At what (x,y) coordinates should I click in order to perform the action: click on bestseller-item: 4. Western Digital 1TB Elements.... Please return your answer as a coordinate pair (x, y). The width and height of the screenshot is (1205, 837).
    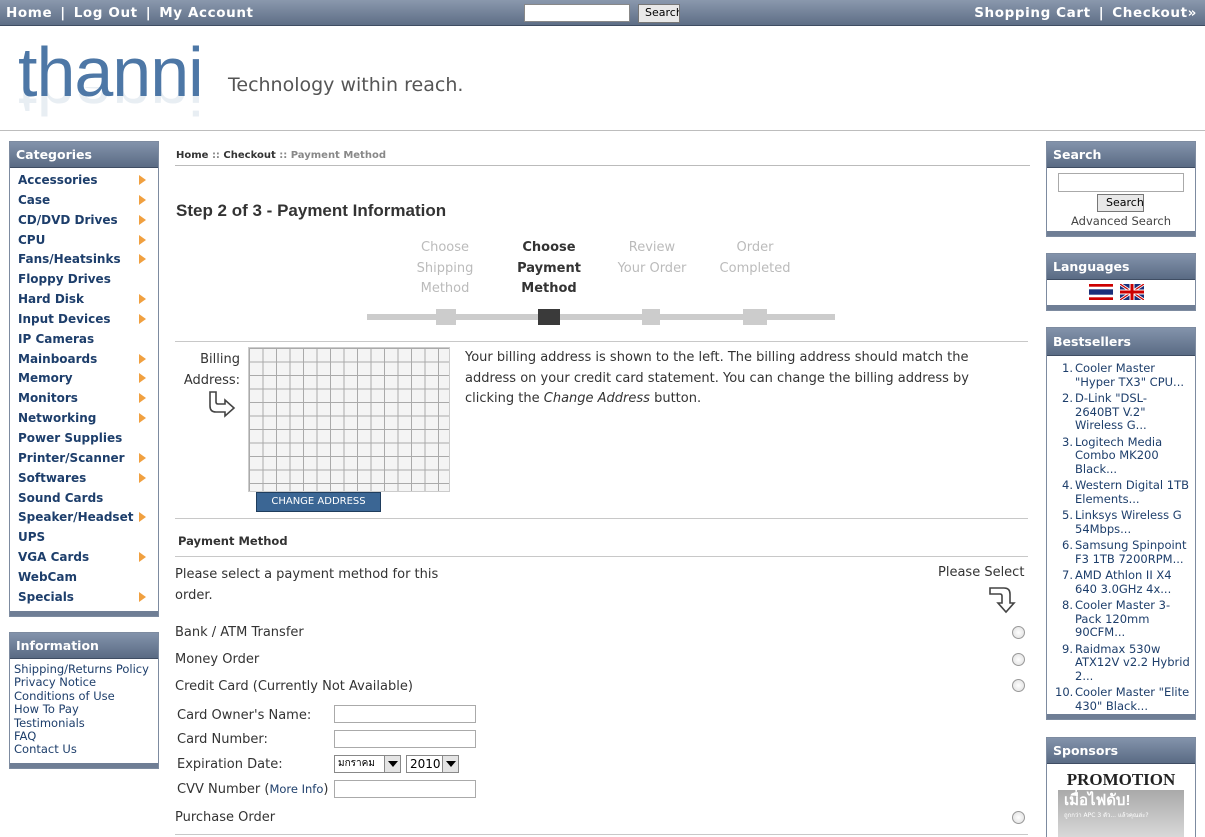
    Looking at the image, I should click on (1126, 492).